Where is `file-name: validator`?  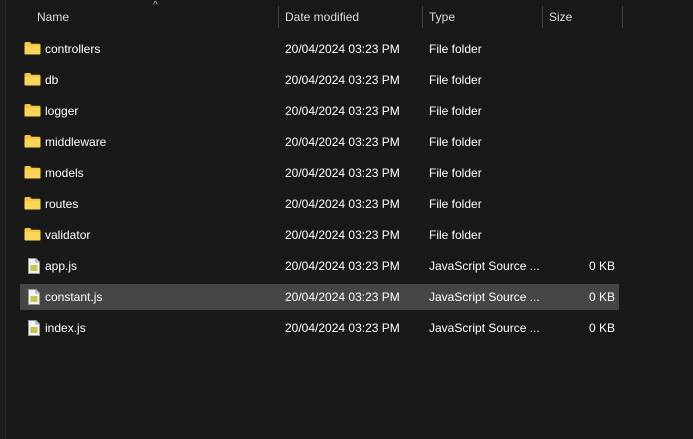
file-name: validator is located at coordinates (68, 235).